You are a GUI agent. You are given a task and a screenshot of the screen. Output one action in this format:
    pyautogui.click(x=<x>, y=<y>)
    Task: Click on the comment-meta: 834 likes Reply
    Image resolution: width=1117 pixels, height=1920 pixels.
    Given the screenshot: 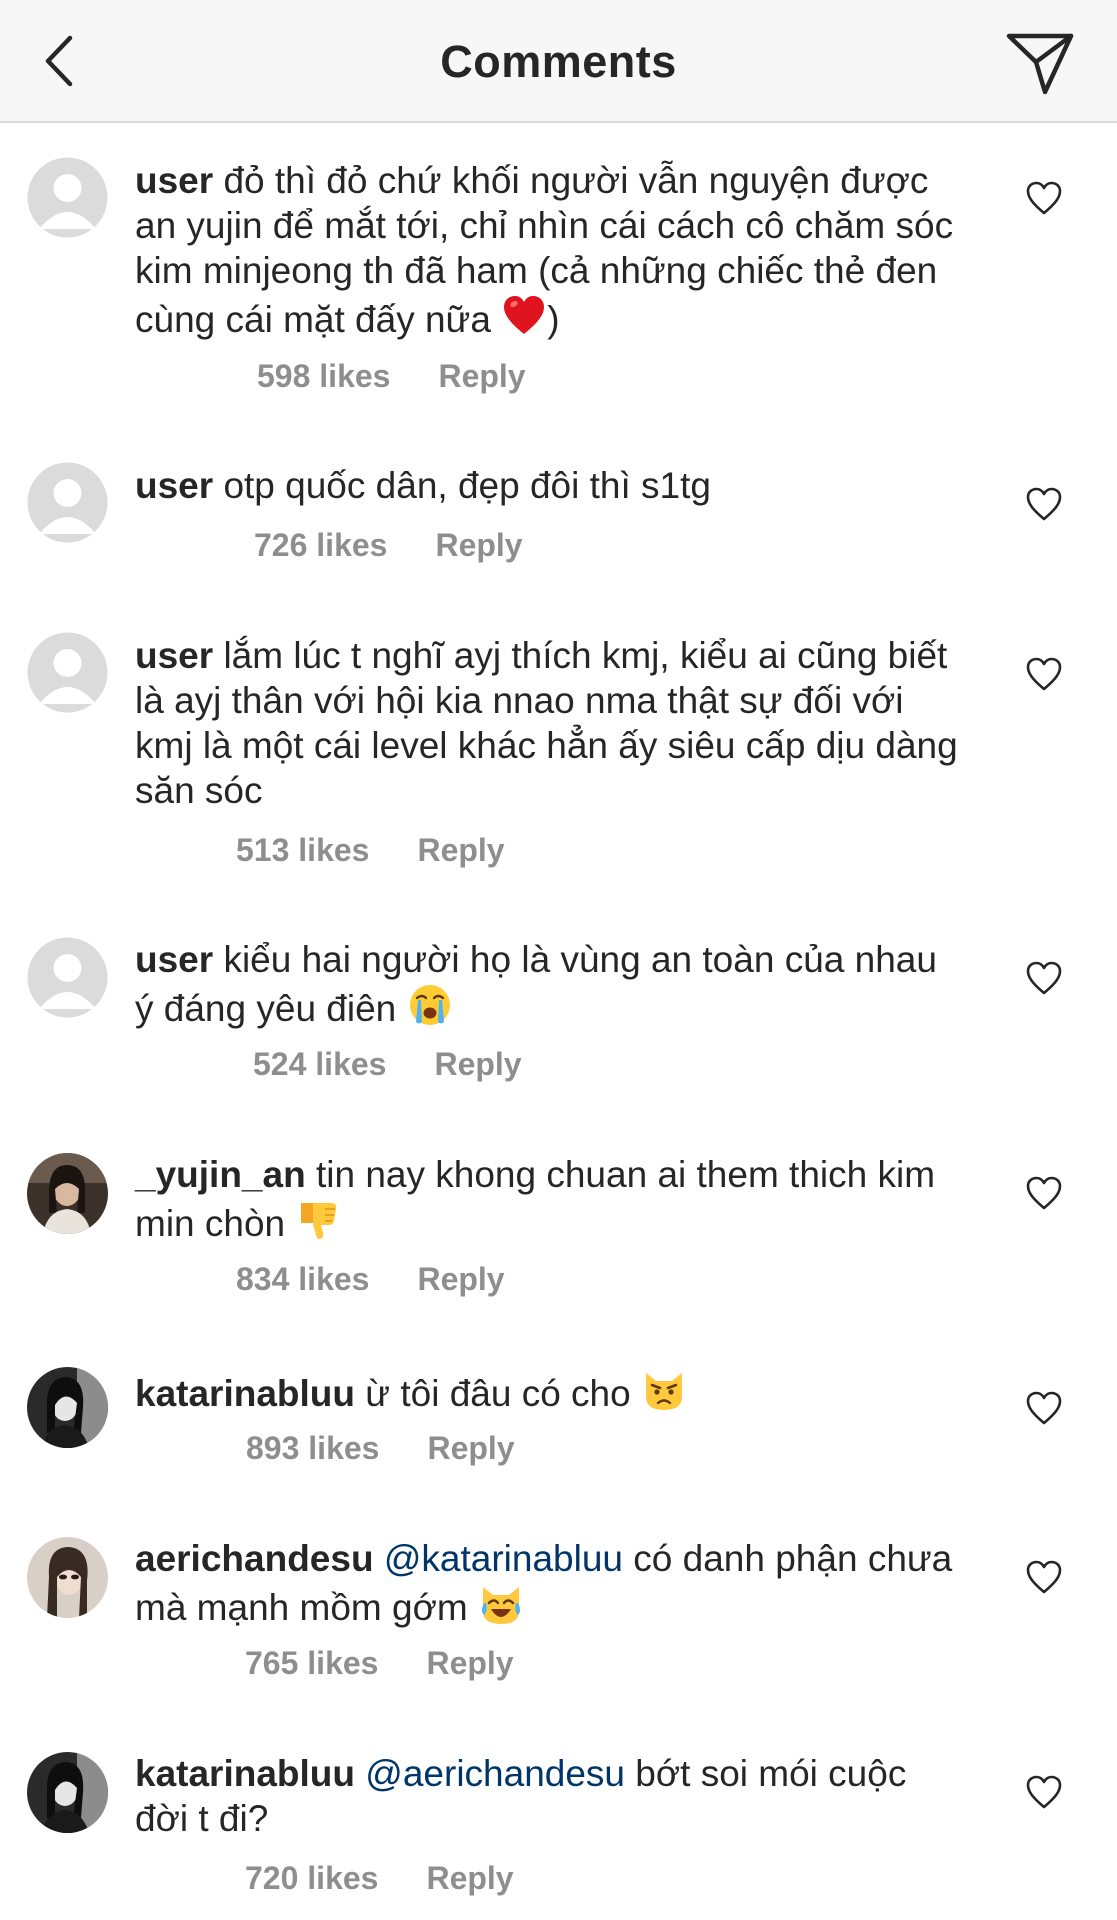 What is the action you would take?
    pyautogui.click(x=370, y=1279)
    